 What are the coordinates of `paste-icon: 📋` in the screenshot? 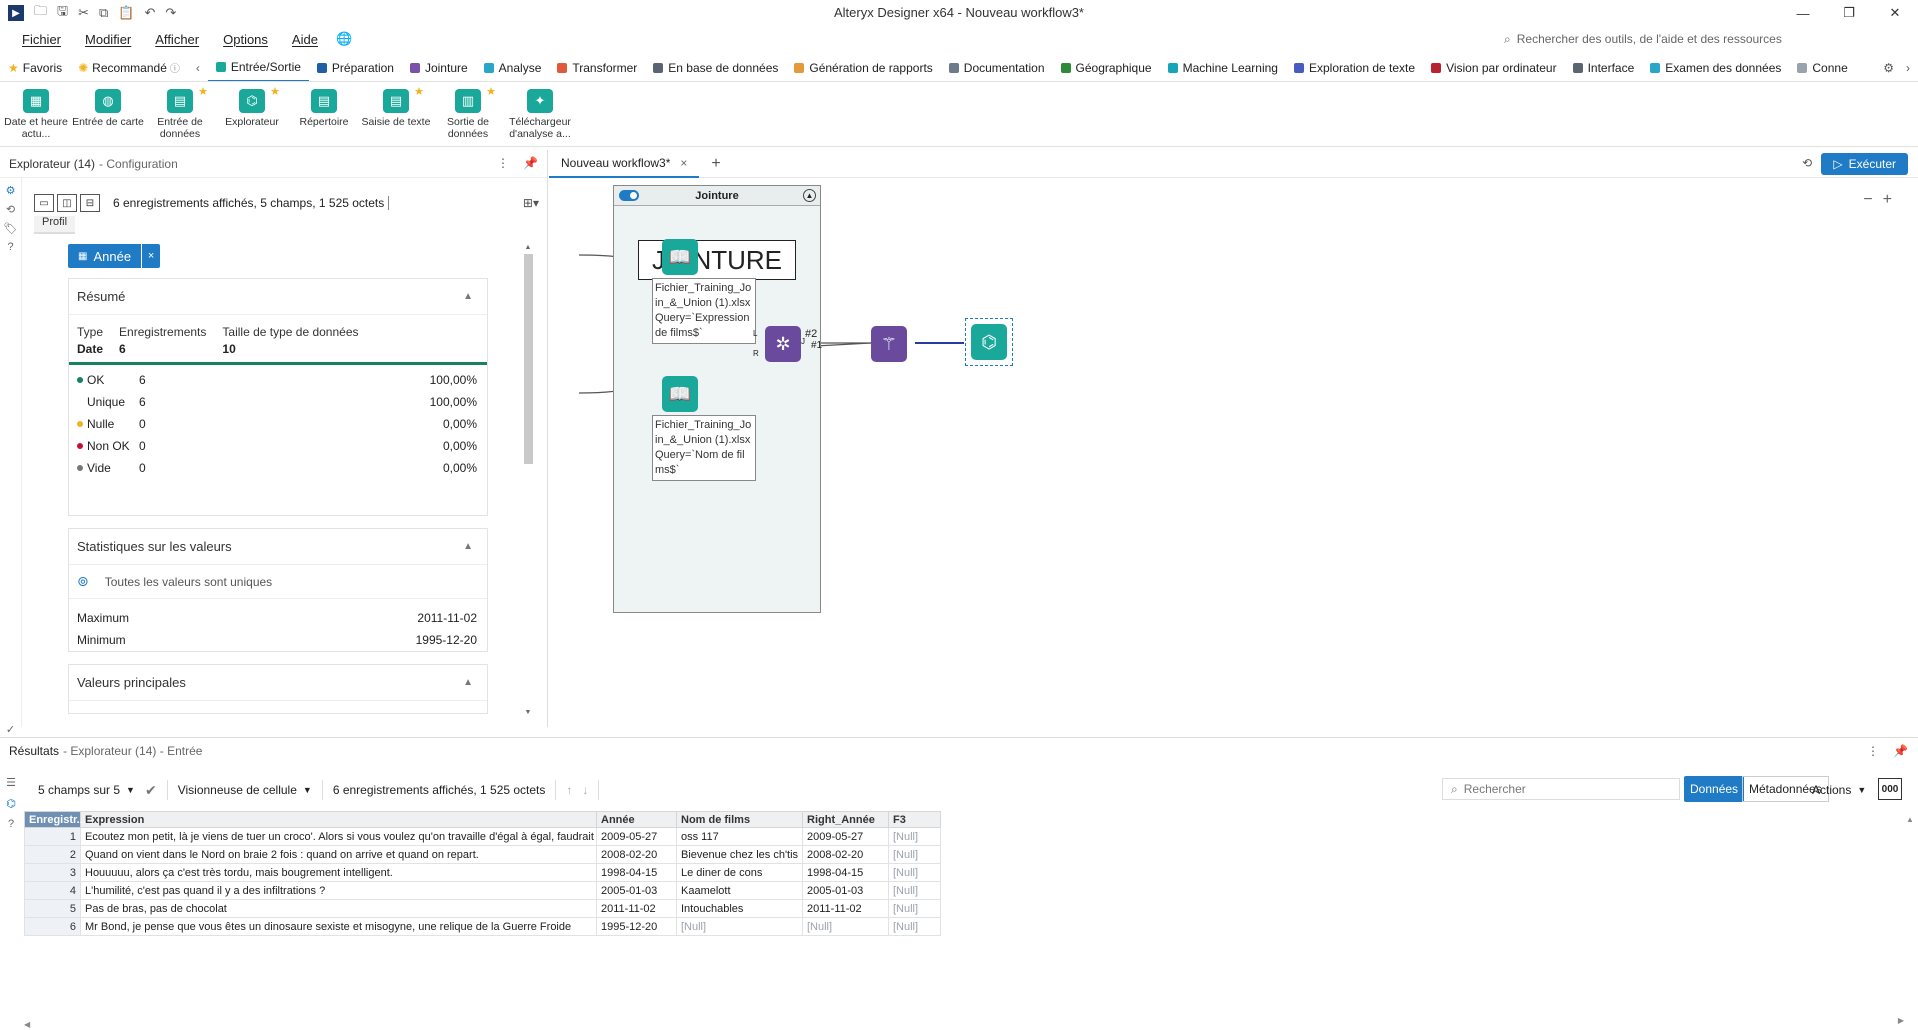 It's located at (126, 13).